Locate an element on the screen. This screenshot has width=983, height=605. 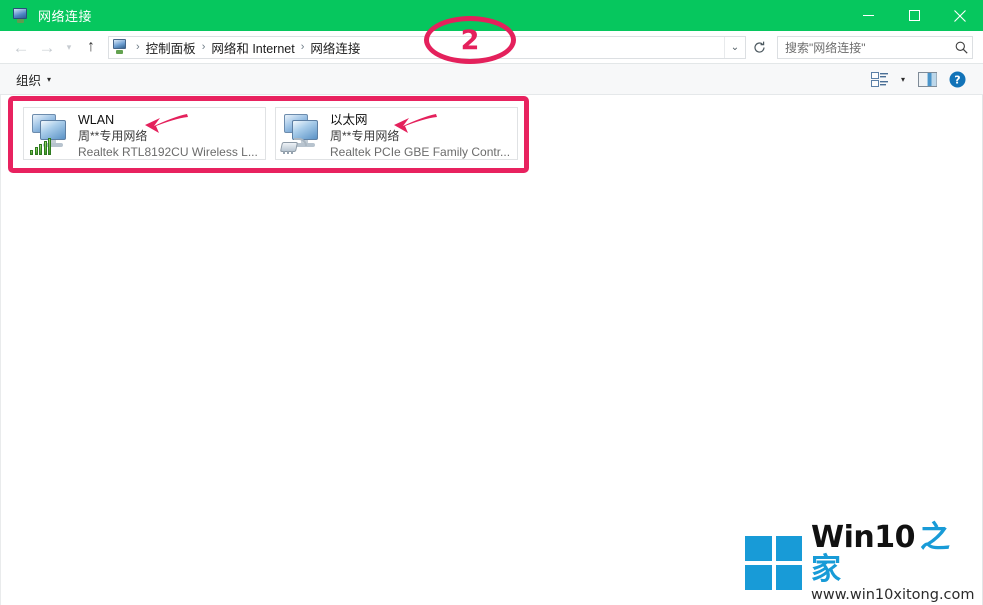
change-view-icon is located at coordinates (879, 79).